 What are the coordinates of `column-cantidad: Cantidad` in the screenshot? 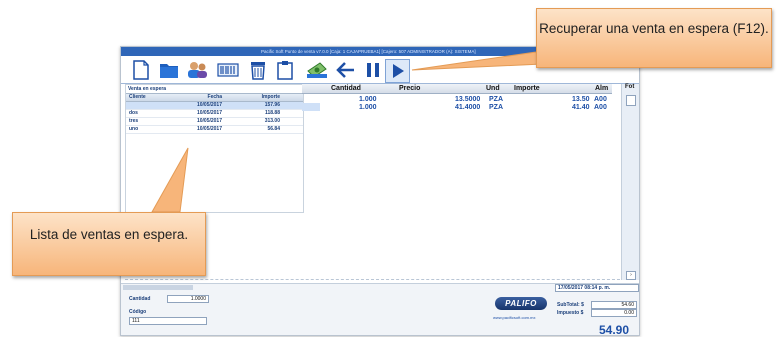 It's located at (346, 88).